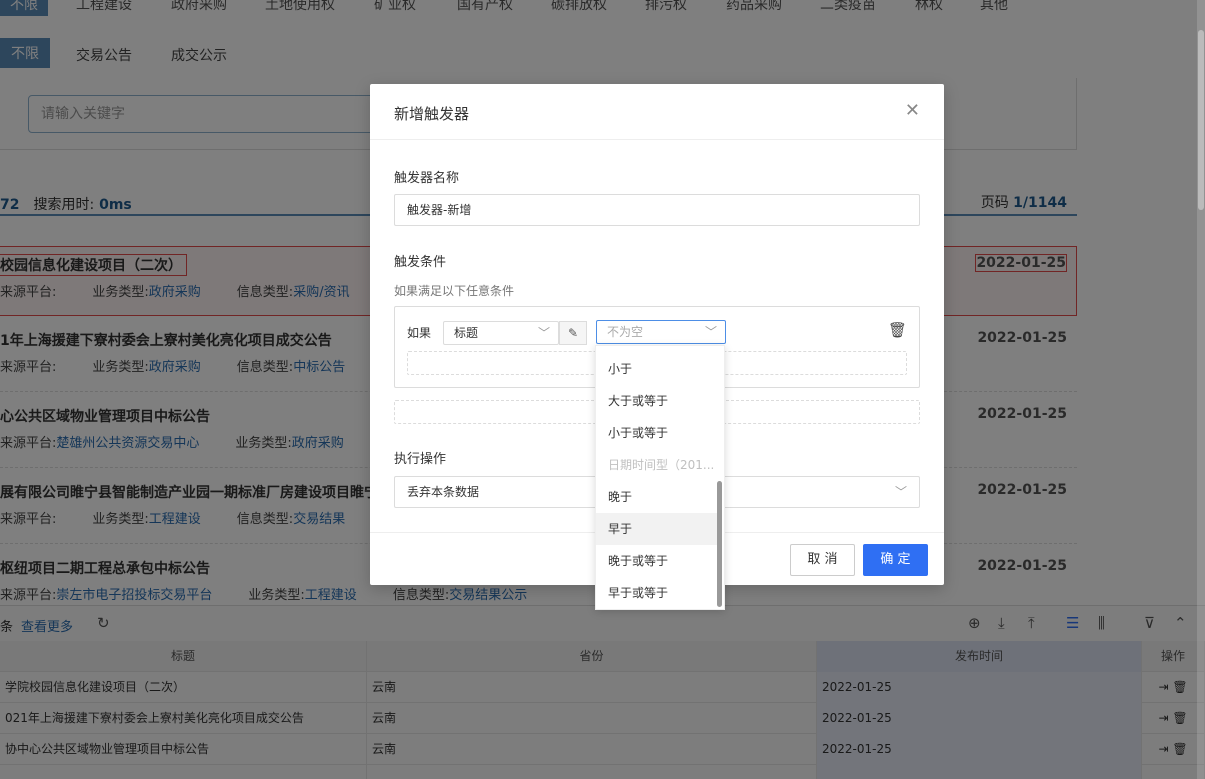  Describe the element at coordinates (657, 593) in the screenshot. I see `dropdown-option: 早于或等于` at that location.